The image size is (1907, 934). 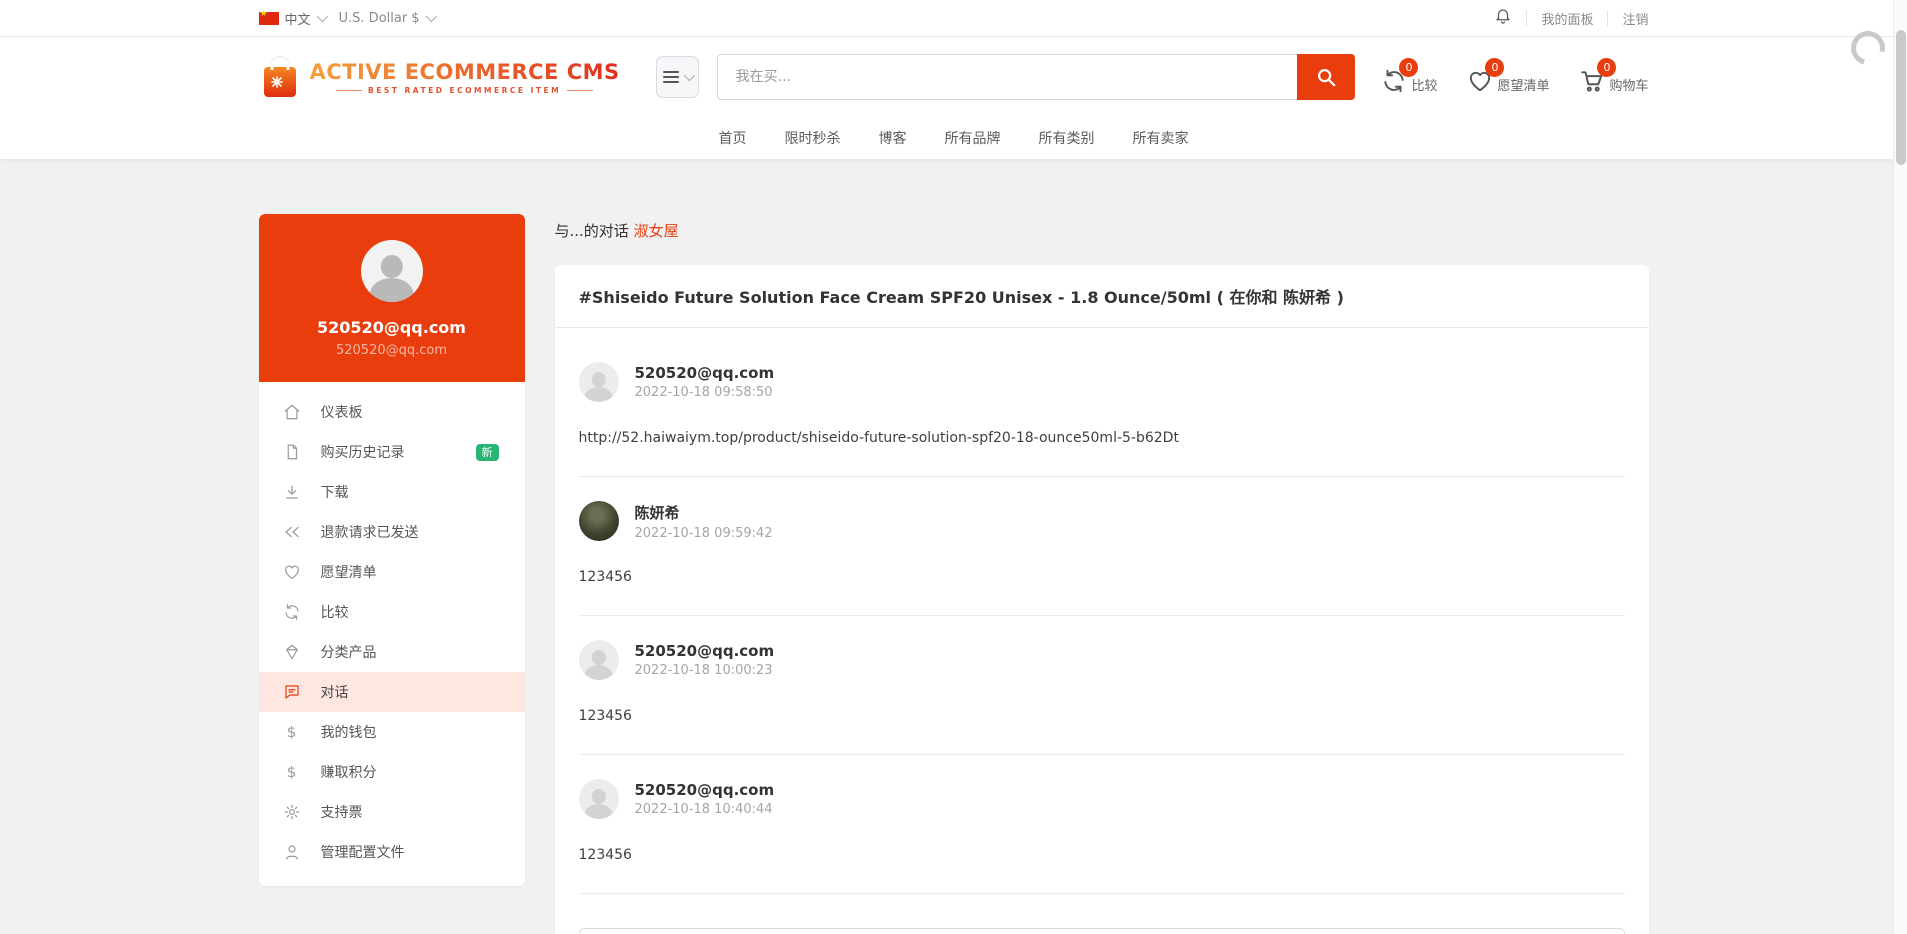 What do you see at coordinates (1635, 18) in the screenshot?
I see `logout-link: 注销` at bounding box center [1635, 18].